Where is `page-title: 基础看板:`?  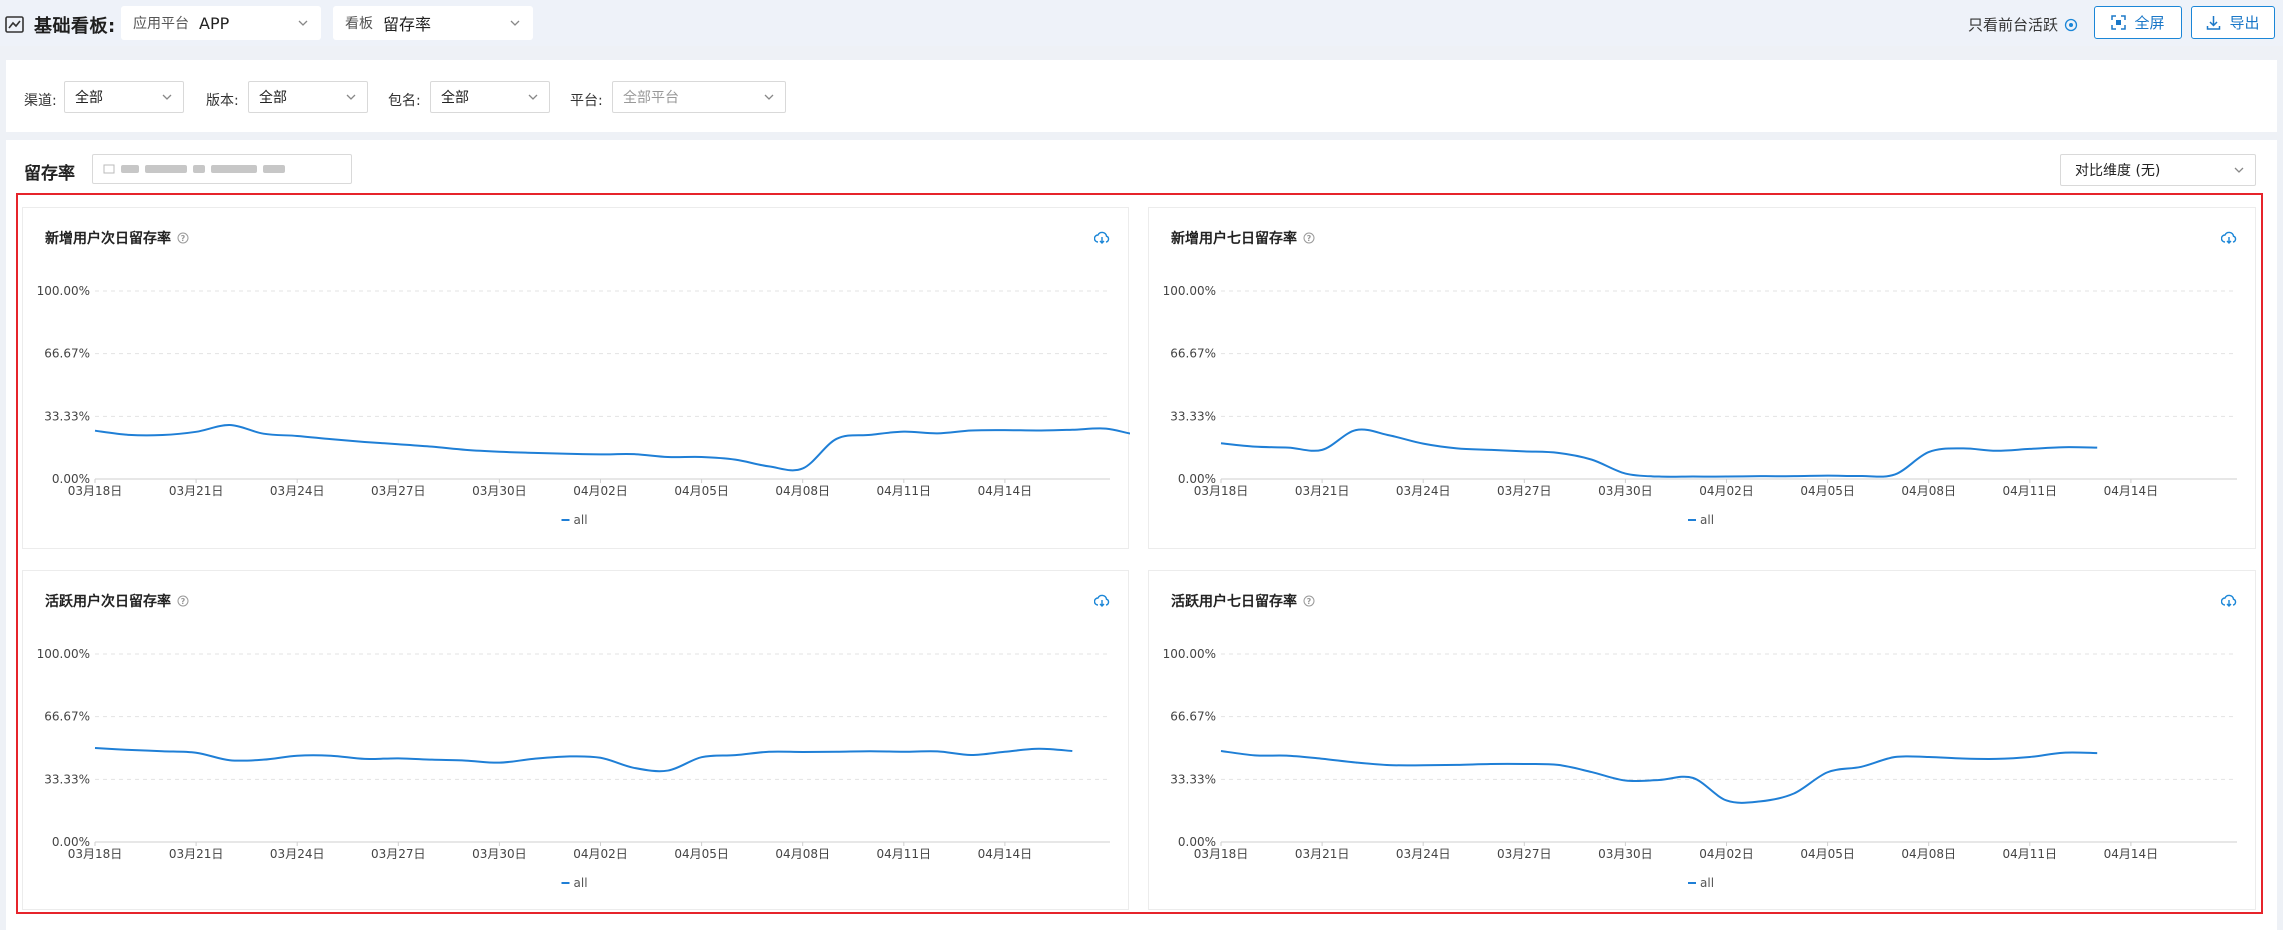
page-title: 基础看板: is located at coordinates (75, 26).